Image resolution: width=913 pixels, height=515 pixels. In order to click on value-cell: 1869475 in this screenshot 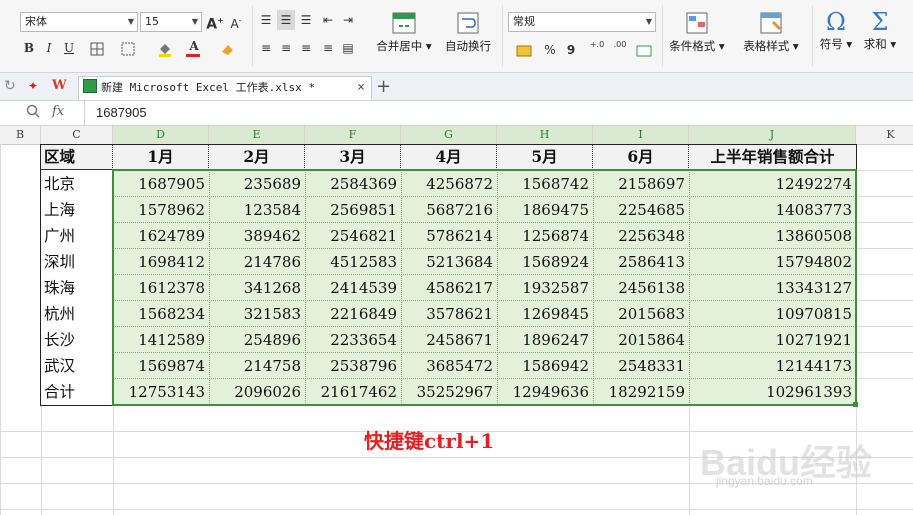, I will do `click(545, 210)`.